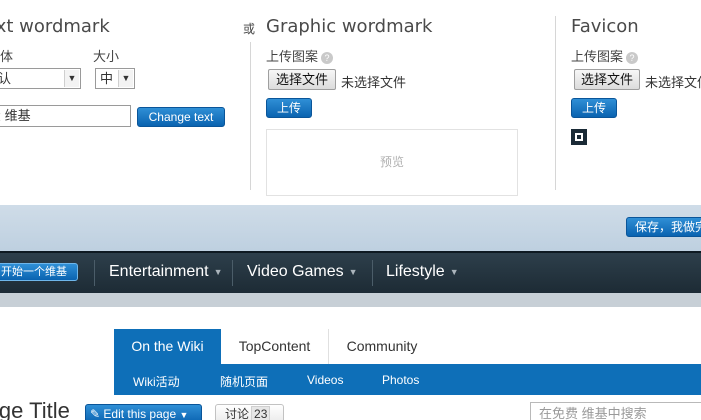  What do you see at coordinates (300, 55) in the screenshot?
I see `graphic-upload-label: 上传图案?` at bounding box center [300, 55].